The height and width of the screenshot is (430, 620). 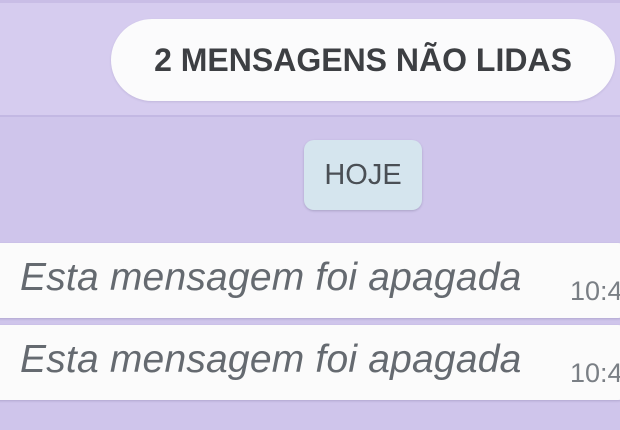 I want to click on date-divider-label: HOJE, so click(x=363, y=174).